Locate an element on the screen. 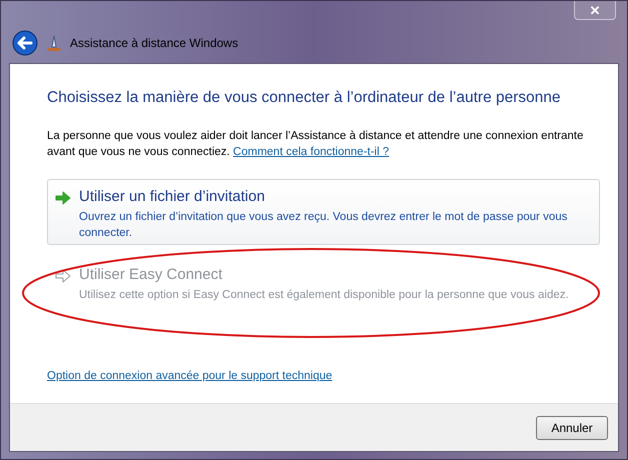 The image size is (628, 460). option-title: Utiliser un fichier d’invitation is located at coordinates (172, 197).